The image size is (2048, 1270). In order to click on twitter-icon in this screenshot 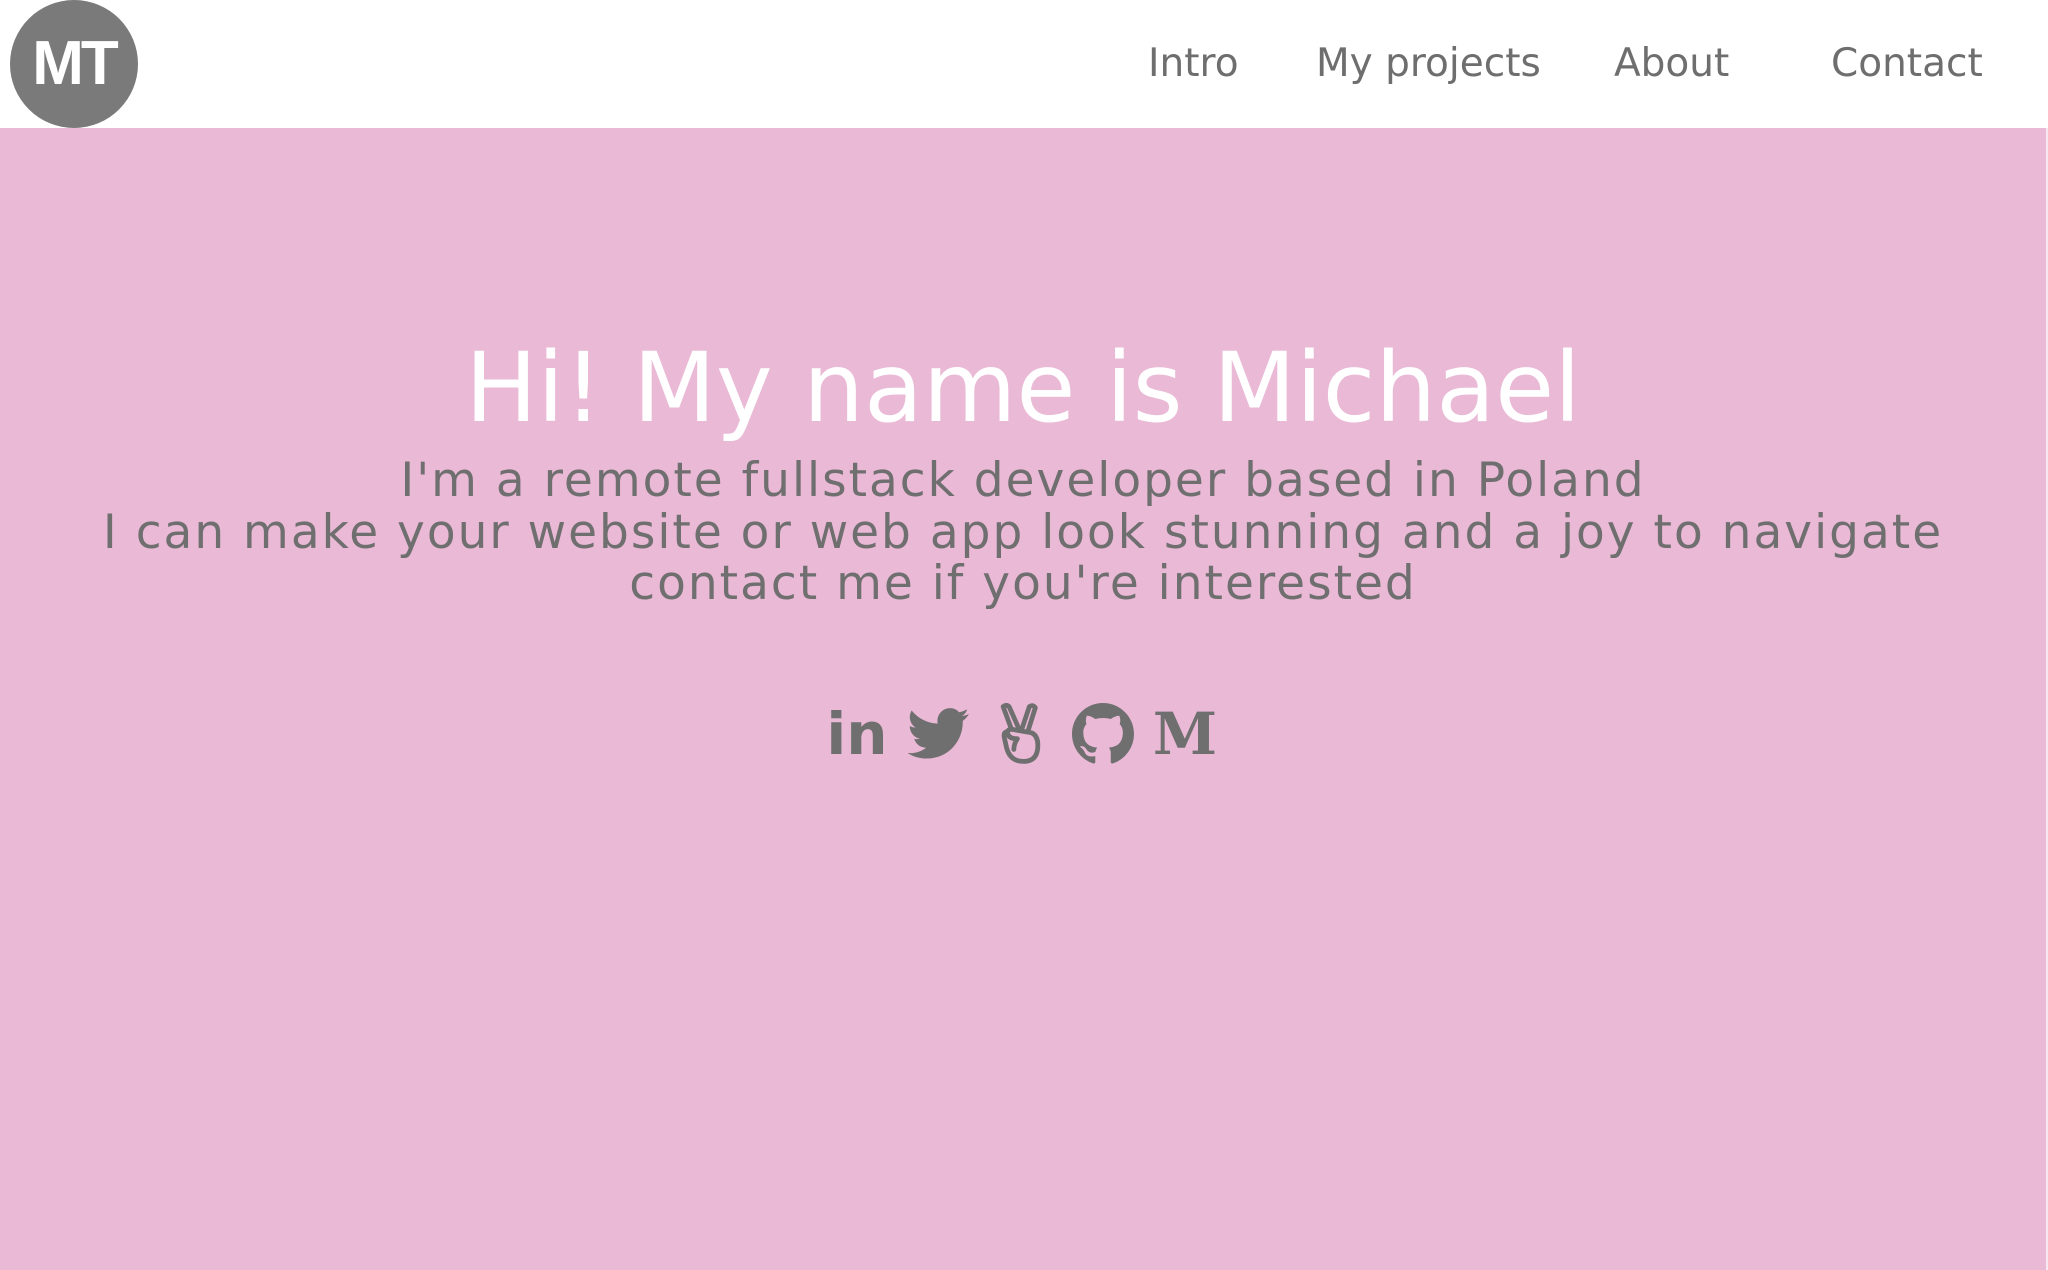, I will do `click(938, 733)`.